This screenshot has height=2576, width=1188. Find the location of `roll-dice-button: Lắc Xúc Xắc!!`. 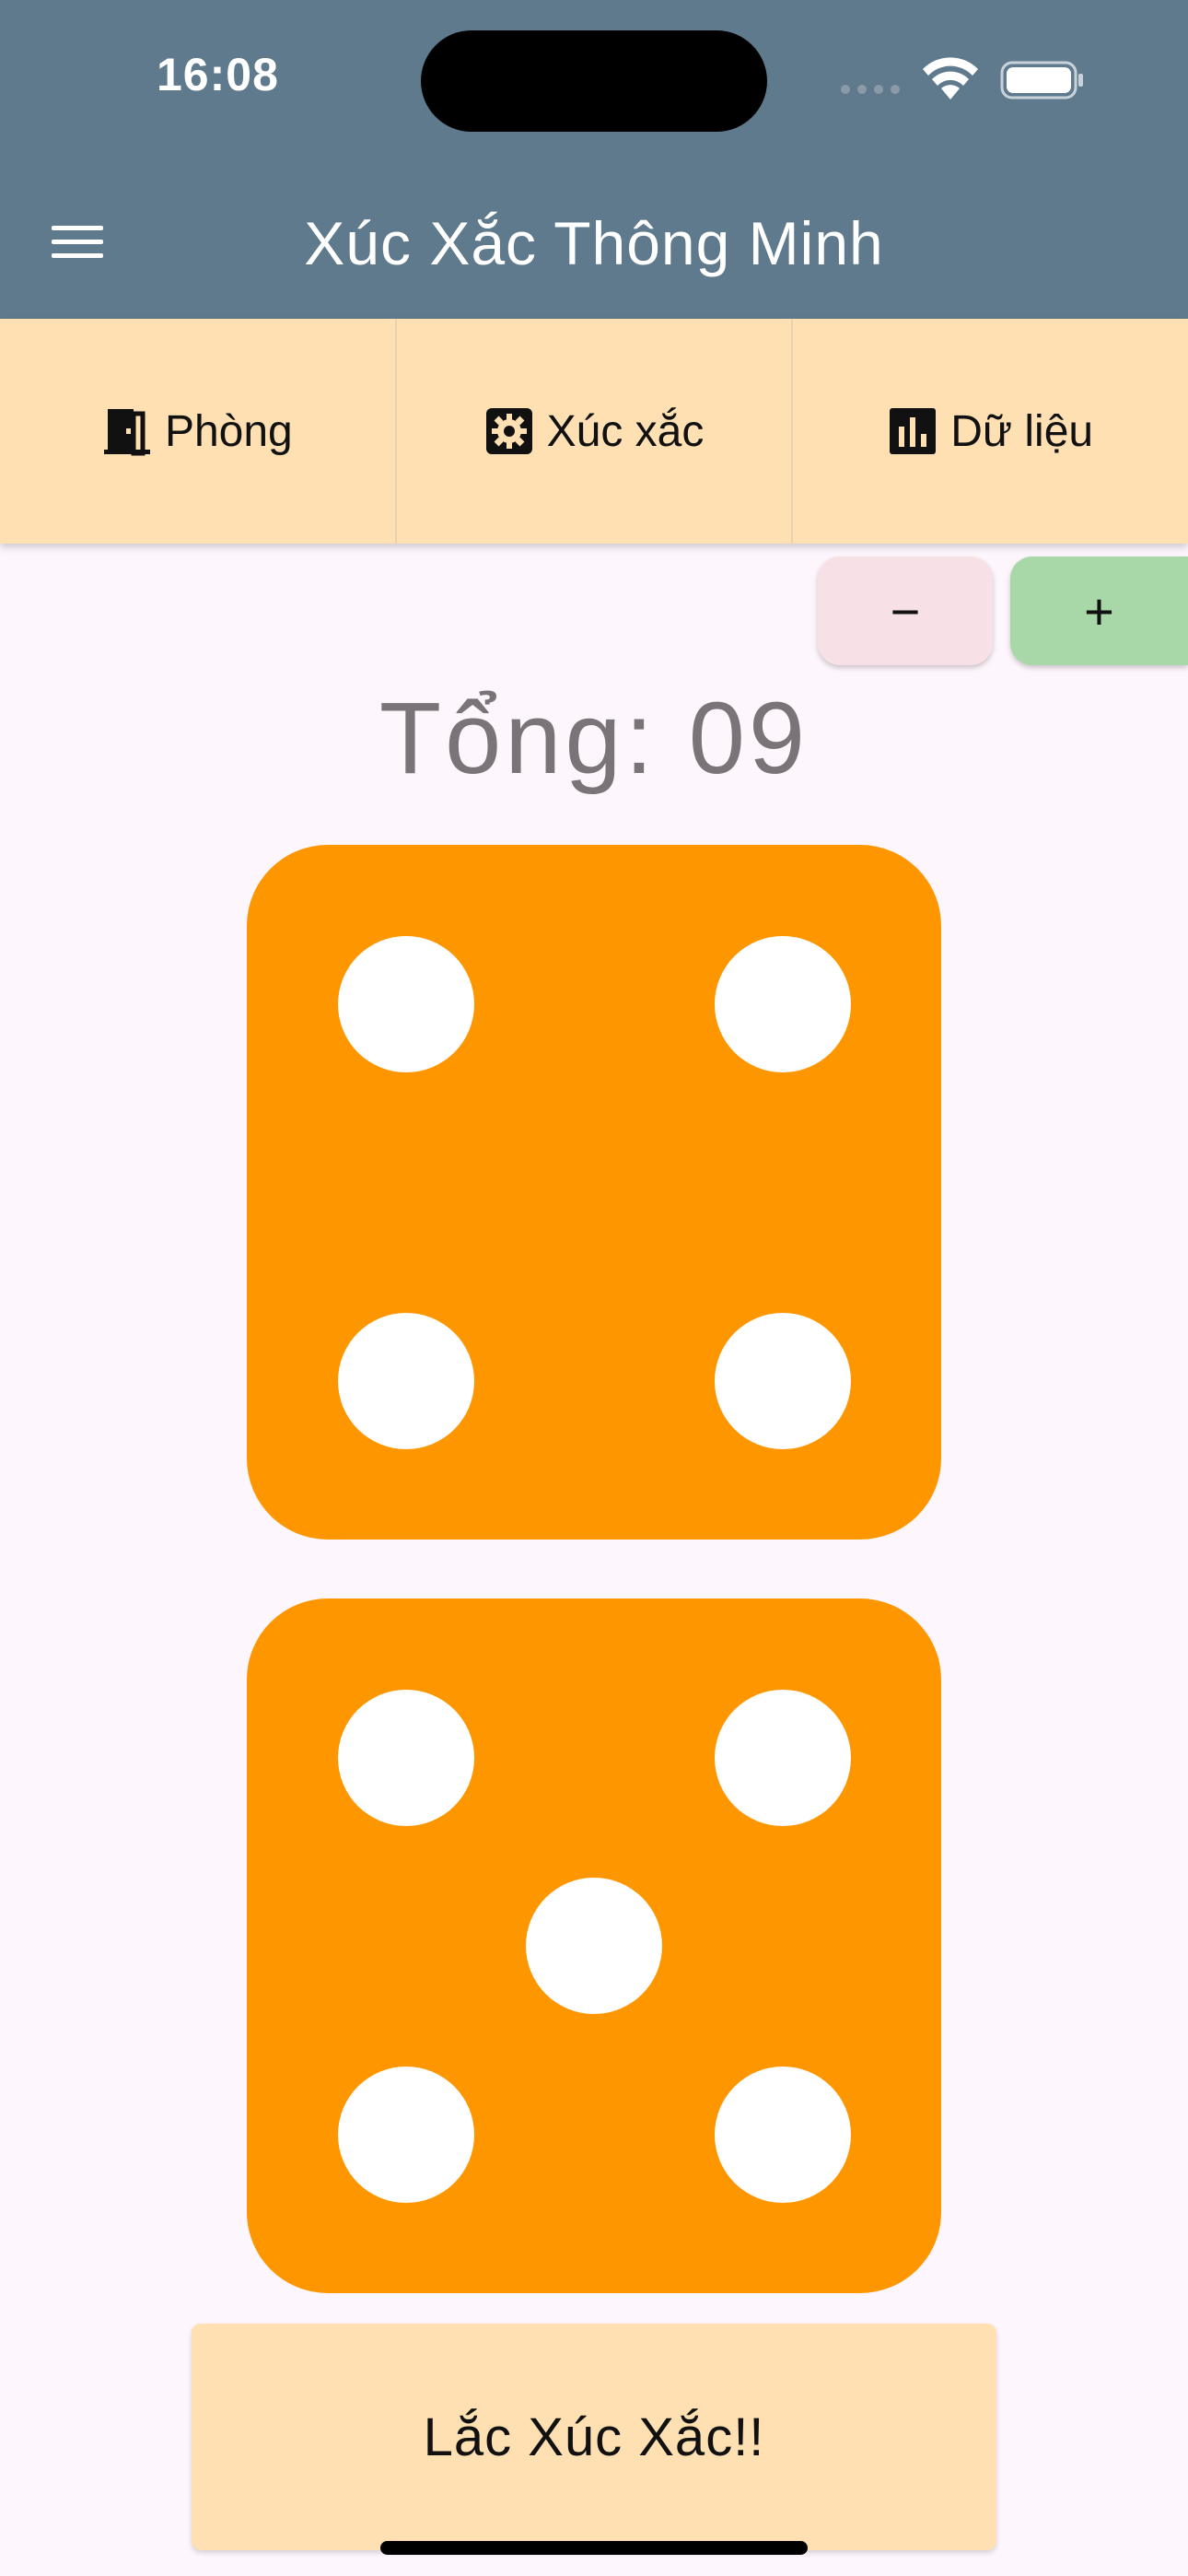

roll-dice-button: Lắc Xúc Xắc!! is located at coordinates (594, 2437).